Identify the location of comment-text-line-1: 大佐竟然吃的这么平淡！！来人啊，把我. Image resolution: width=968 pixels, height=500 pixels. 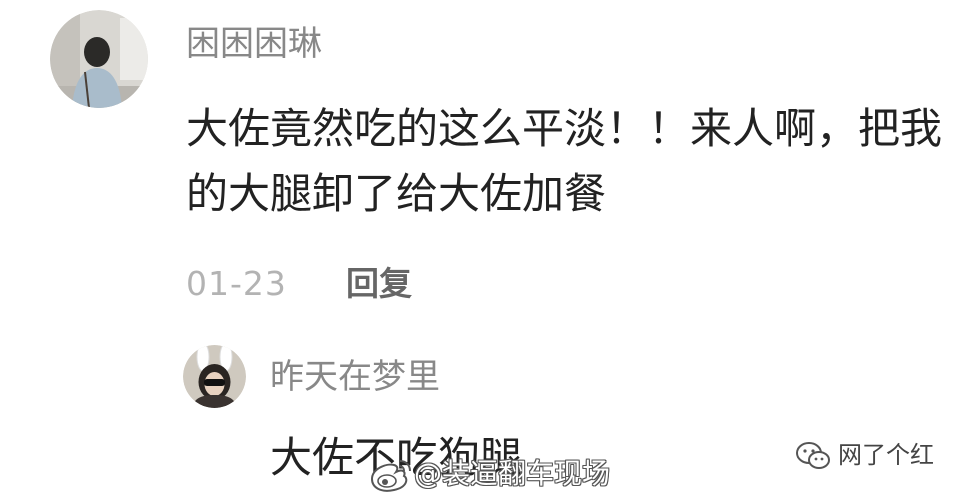
(564, 128).